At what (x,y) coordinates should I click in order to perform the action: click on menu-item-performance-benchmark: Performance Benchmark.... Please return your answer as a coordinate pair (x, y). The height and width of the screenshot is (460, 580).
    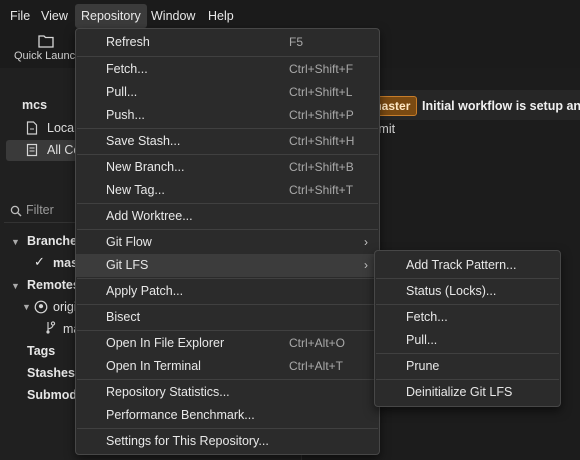
    Looking at the image, I should click on (227, 415).